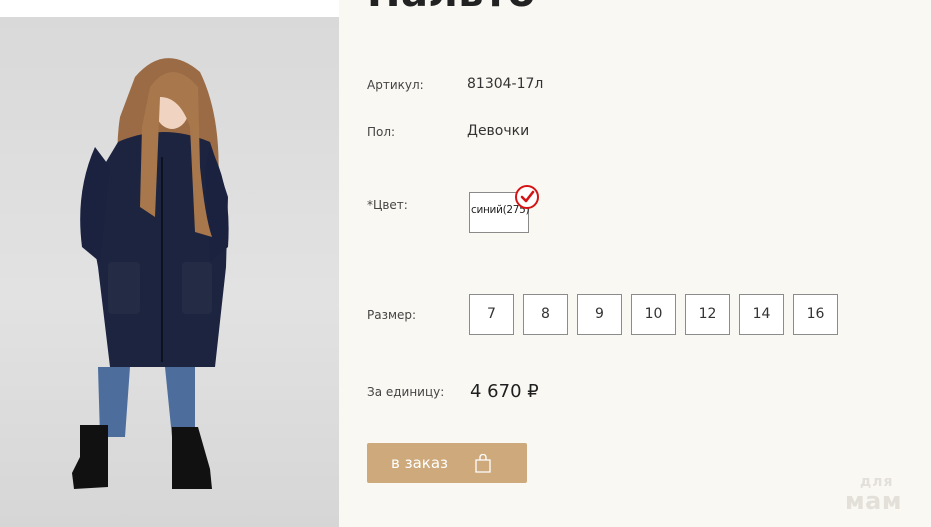 The height and width of the screenshot is (527, 931). I want to click on size-label: Размер:, so click(392, 315).